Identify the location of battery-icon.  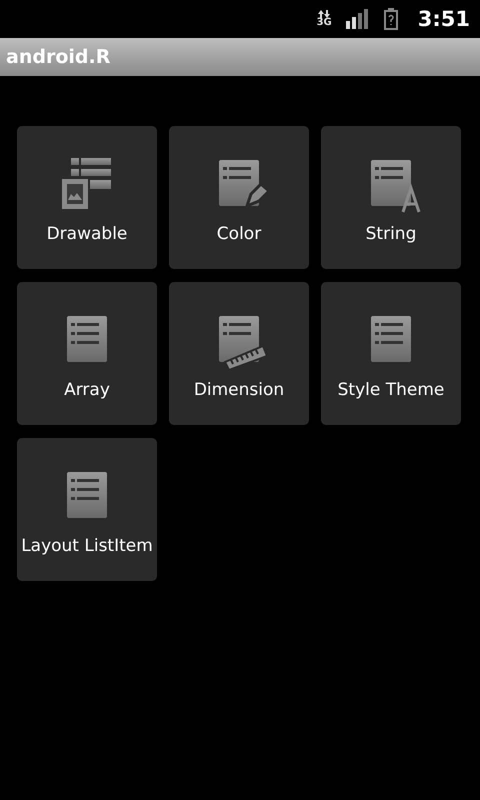
(391, 19).